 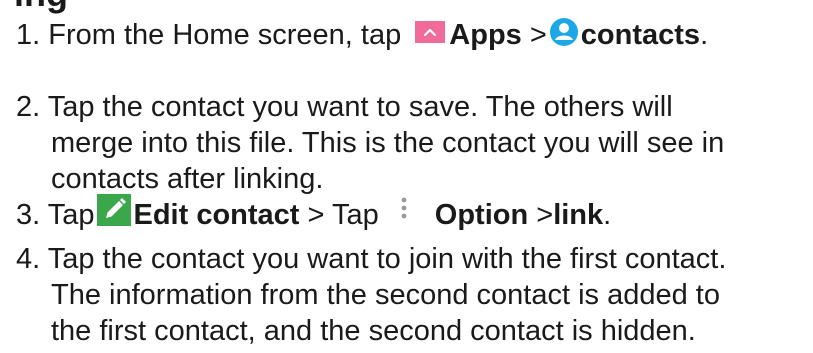 What do you see at coordinates (225, 35) in the screenshot?
I see `step-1-text: From the Home screen, tap` at bounding box center [225, 35].